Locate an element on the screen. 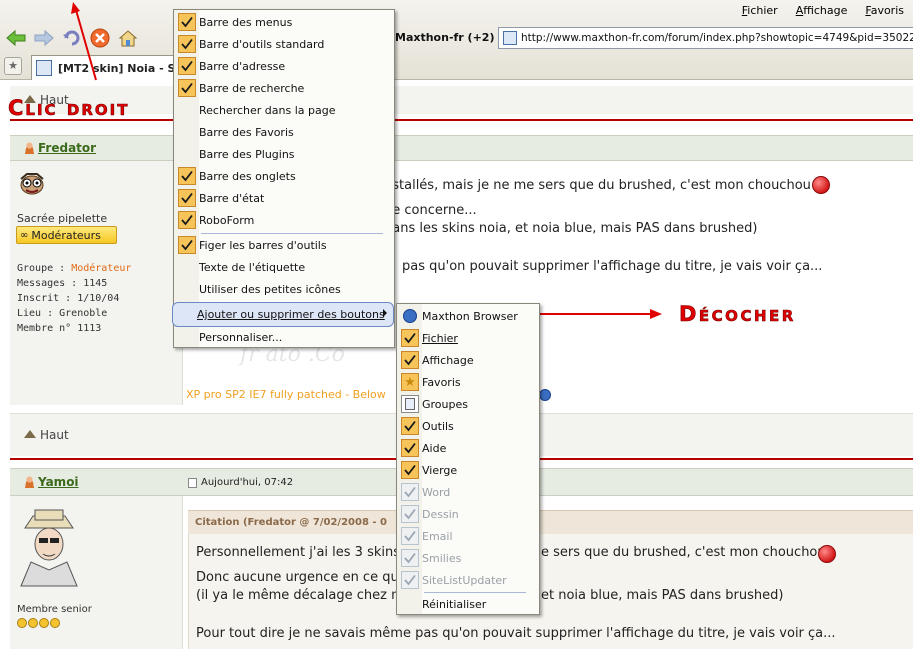 The height and width of the screenshot is (649, 913). submenu-item-smilies: Smilies is located at coordinates (468, 558).